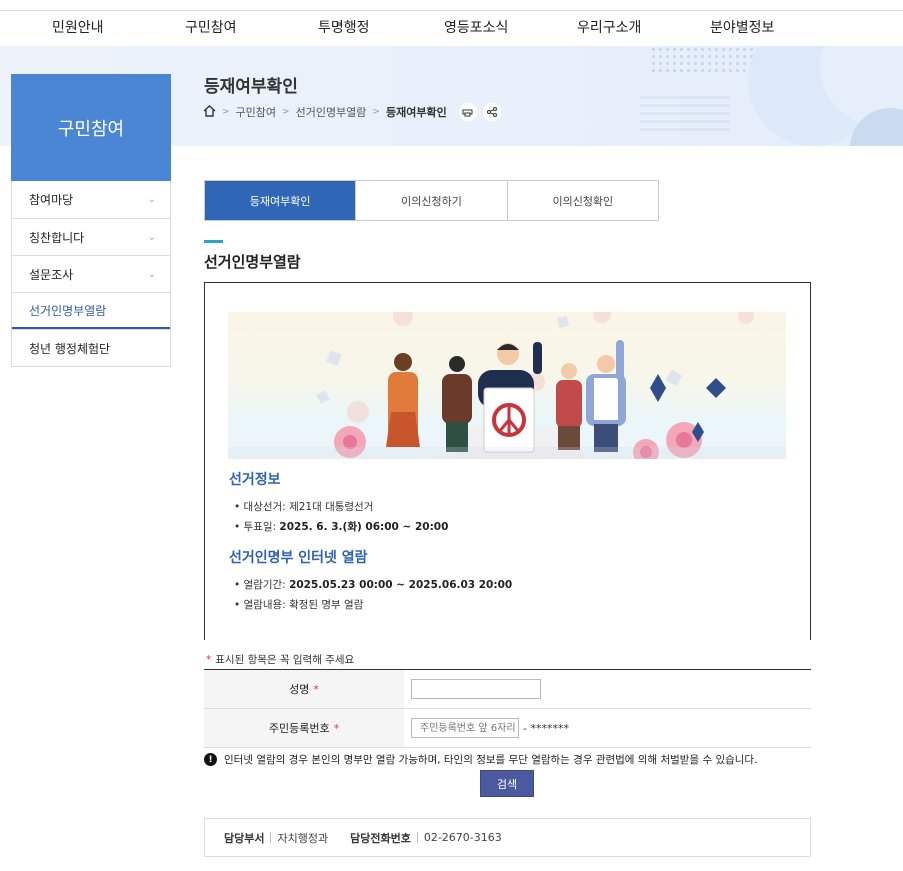  What do you see at coordinates (57, 237) in the screenshot?
I see `sidebar-item-label: 칭찬합니다` at bounding box center [57, 237].